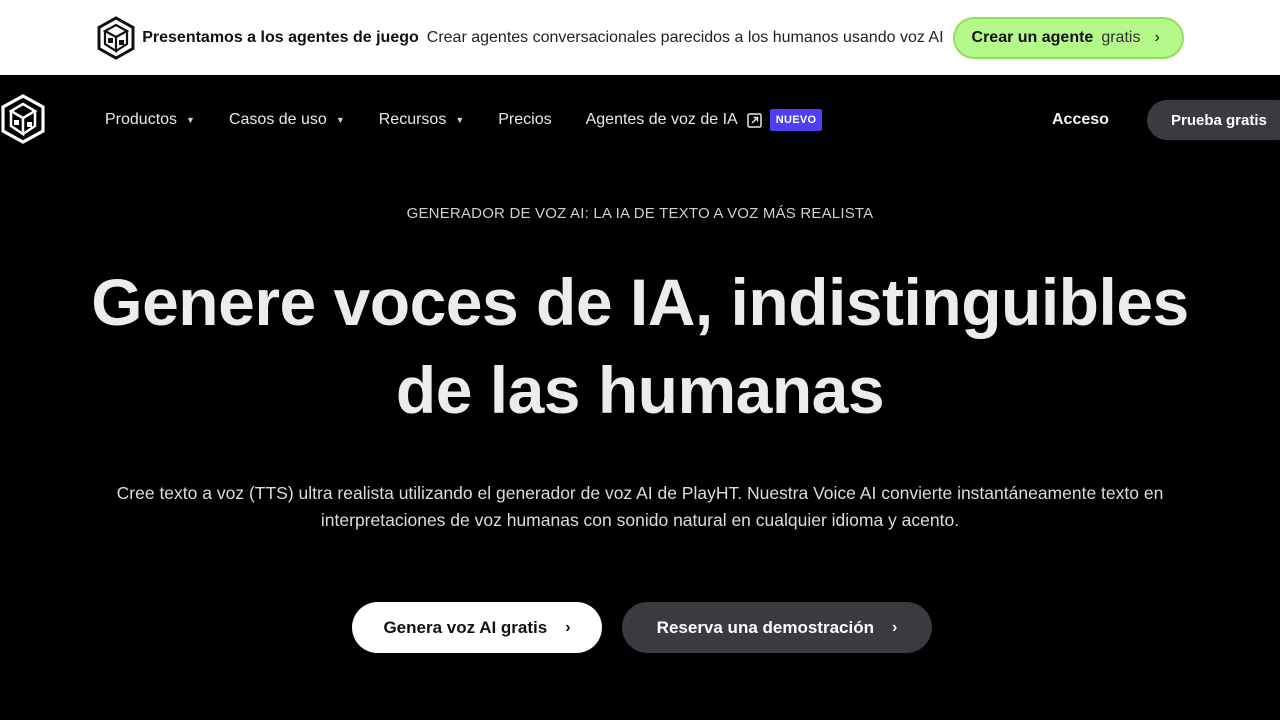  What do you see at coordinates (1032, 37) in the screenshot?
I see `create-agent-label: Crear un agente` at bounding box center [1032, 37].